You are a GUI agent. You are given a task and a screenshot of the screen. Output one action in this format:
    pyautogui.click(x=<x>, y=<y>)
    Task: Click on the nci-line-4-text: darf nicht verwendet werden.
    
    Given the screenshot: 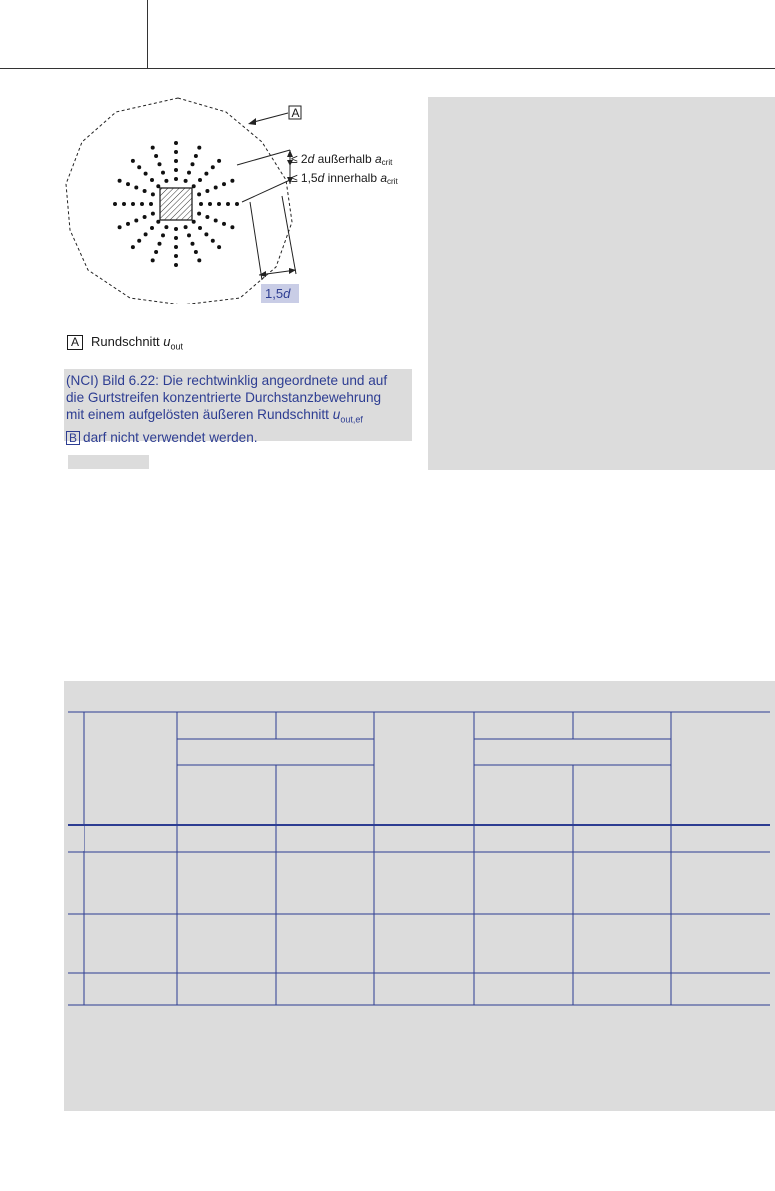 What is the action you would take?
    pyautogui.click(x=170, y=437)
    